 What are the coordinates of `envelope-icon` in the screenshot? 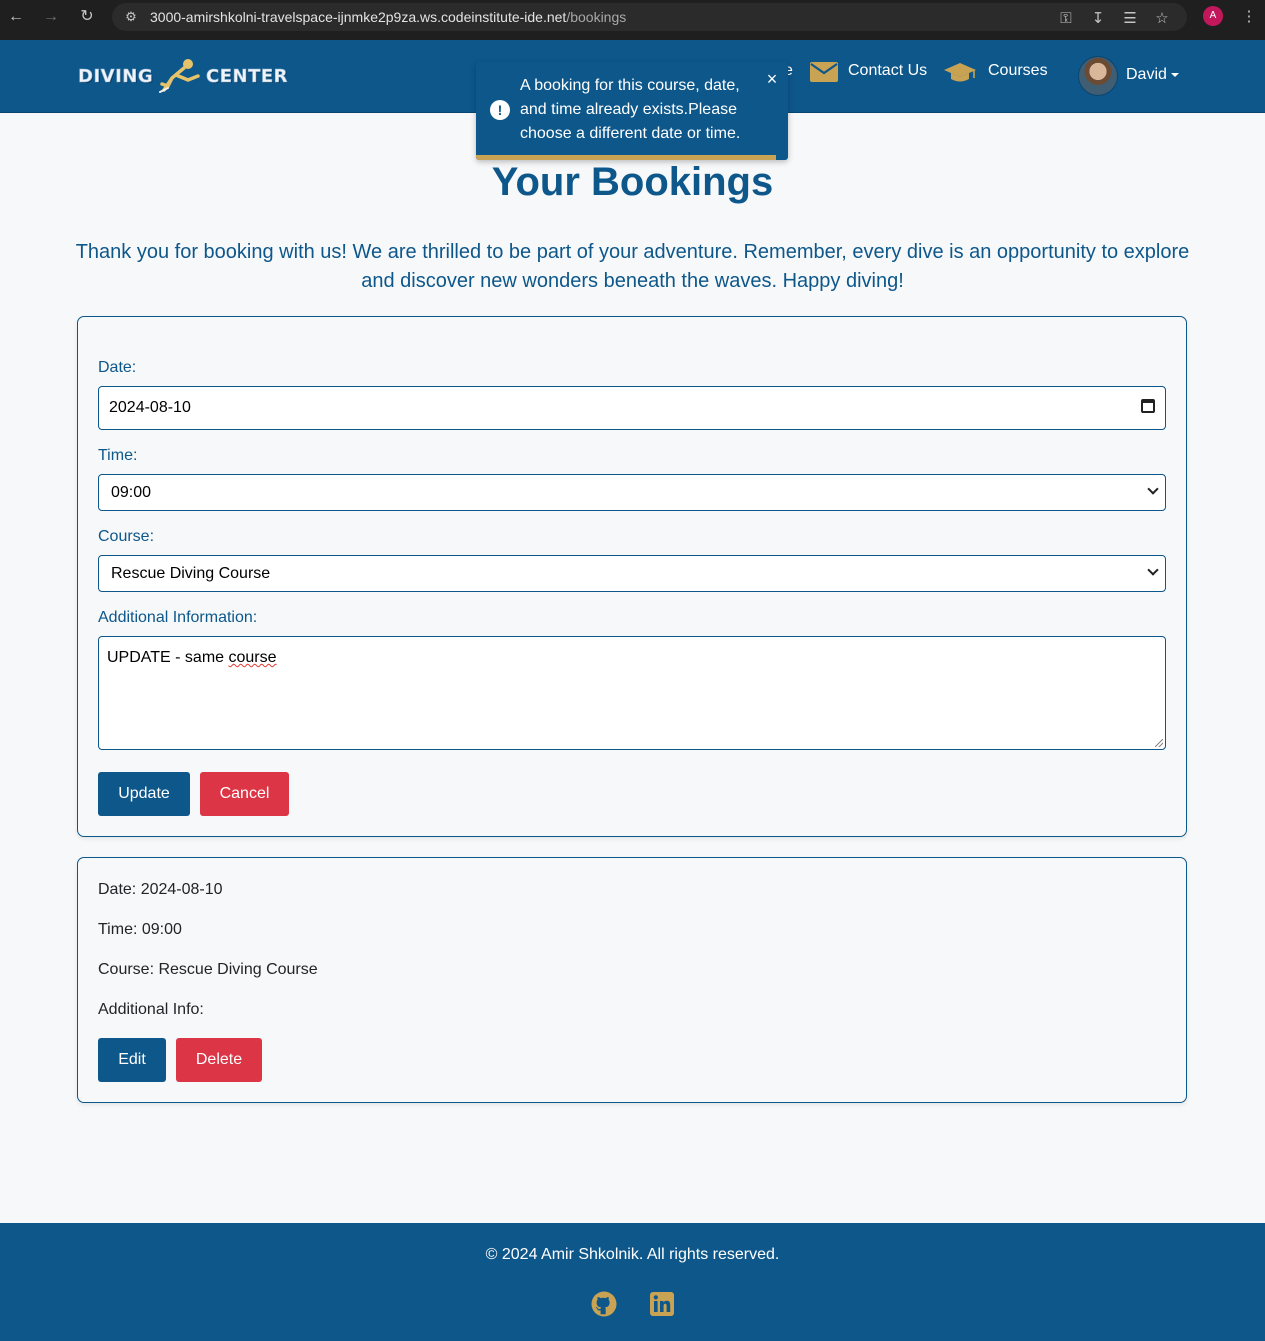 It's located at (824, 72).